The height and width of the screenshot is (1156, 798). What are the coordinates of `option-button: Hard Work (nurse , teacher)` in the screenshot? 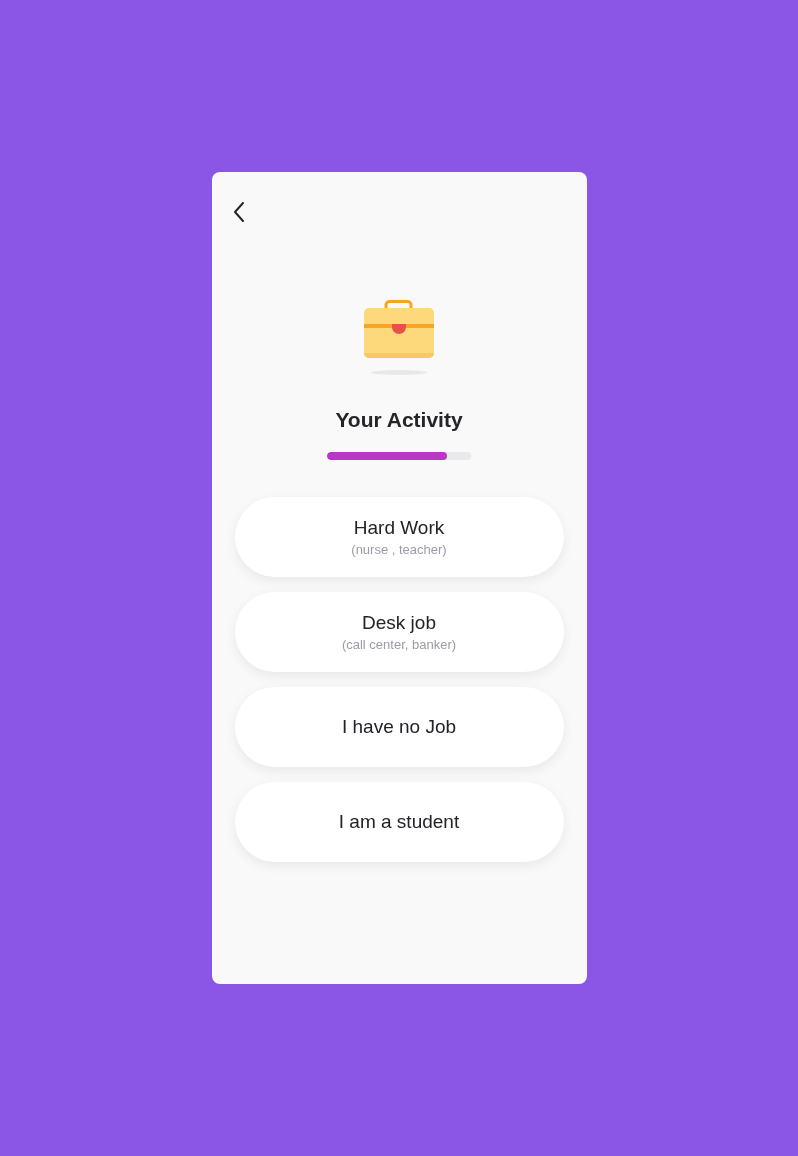 It's located at (399, 537).